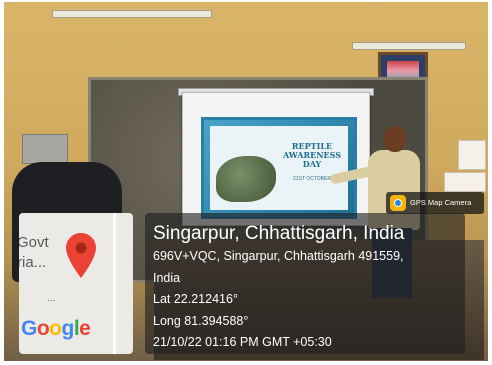  Describe the element at coordinates (472, 155) in the screenshot. I see `wall-poster` at that location.